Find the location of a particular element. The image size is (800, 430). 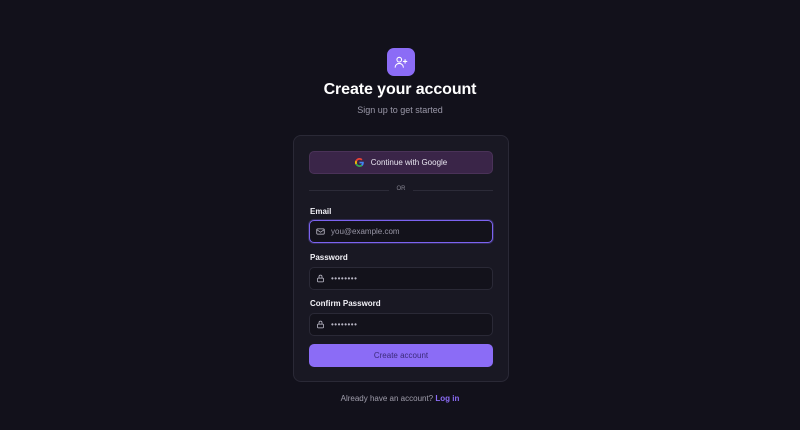

password-field: •••••••• is located at coordinates (401, 278).